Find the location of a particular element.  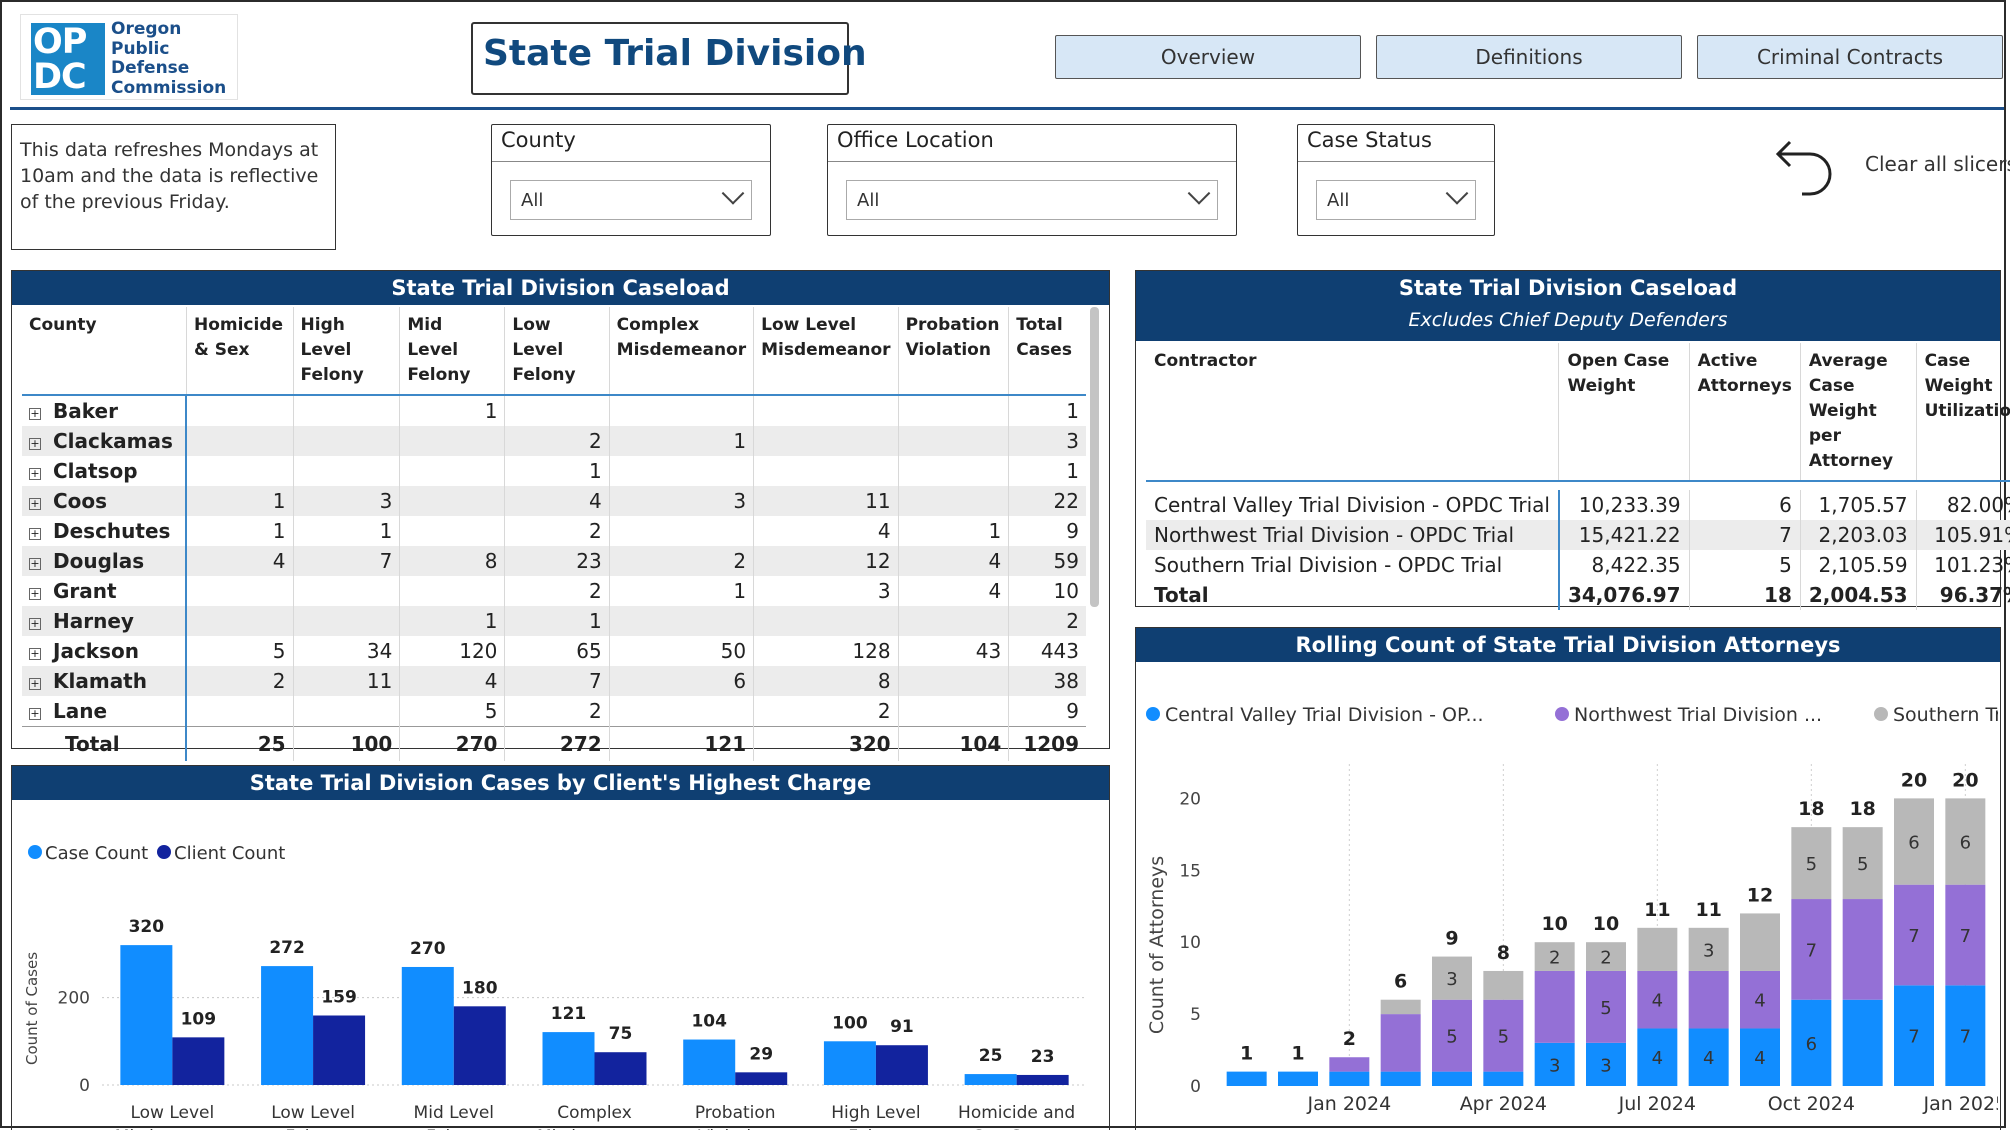

column-header: High Level Felony is located at coordinates (346, 351).